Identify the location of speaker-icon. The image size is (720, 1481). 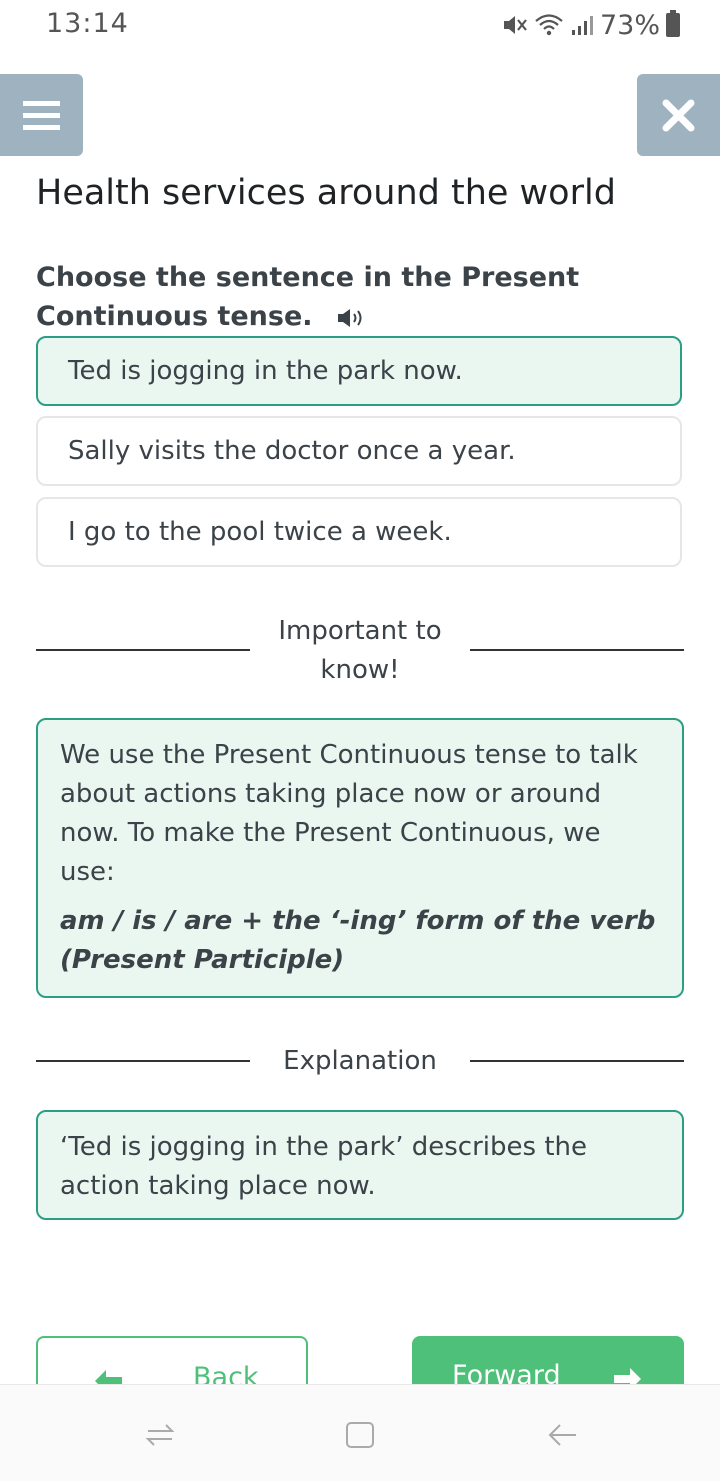
(351, 318).